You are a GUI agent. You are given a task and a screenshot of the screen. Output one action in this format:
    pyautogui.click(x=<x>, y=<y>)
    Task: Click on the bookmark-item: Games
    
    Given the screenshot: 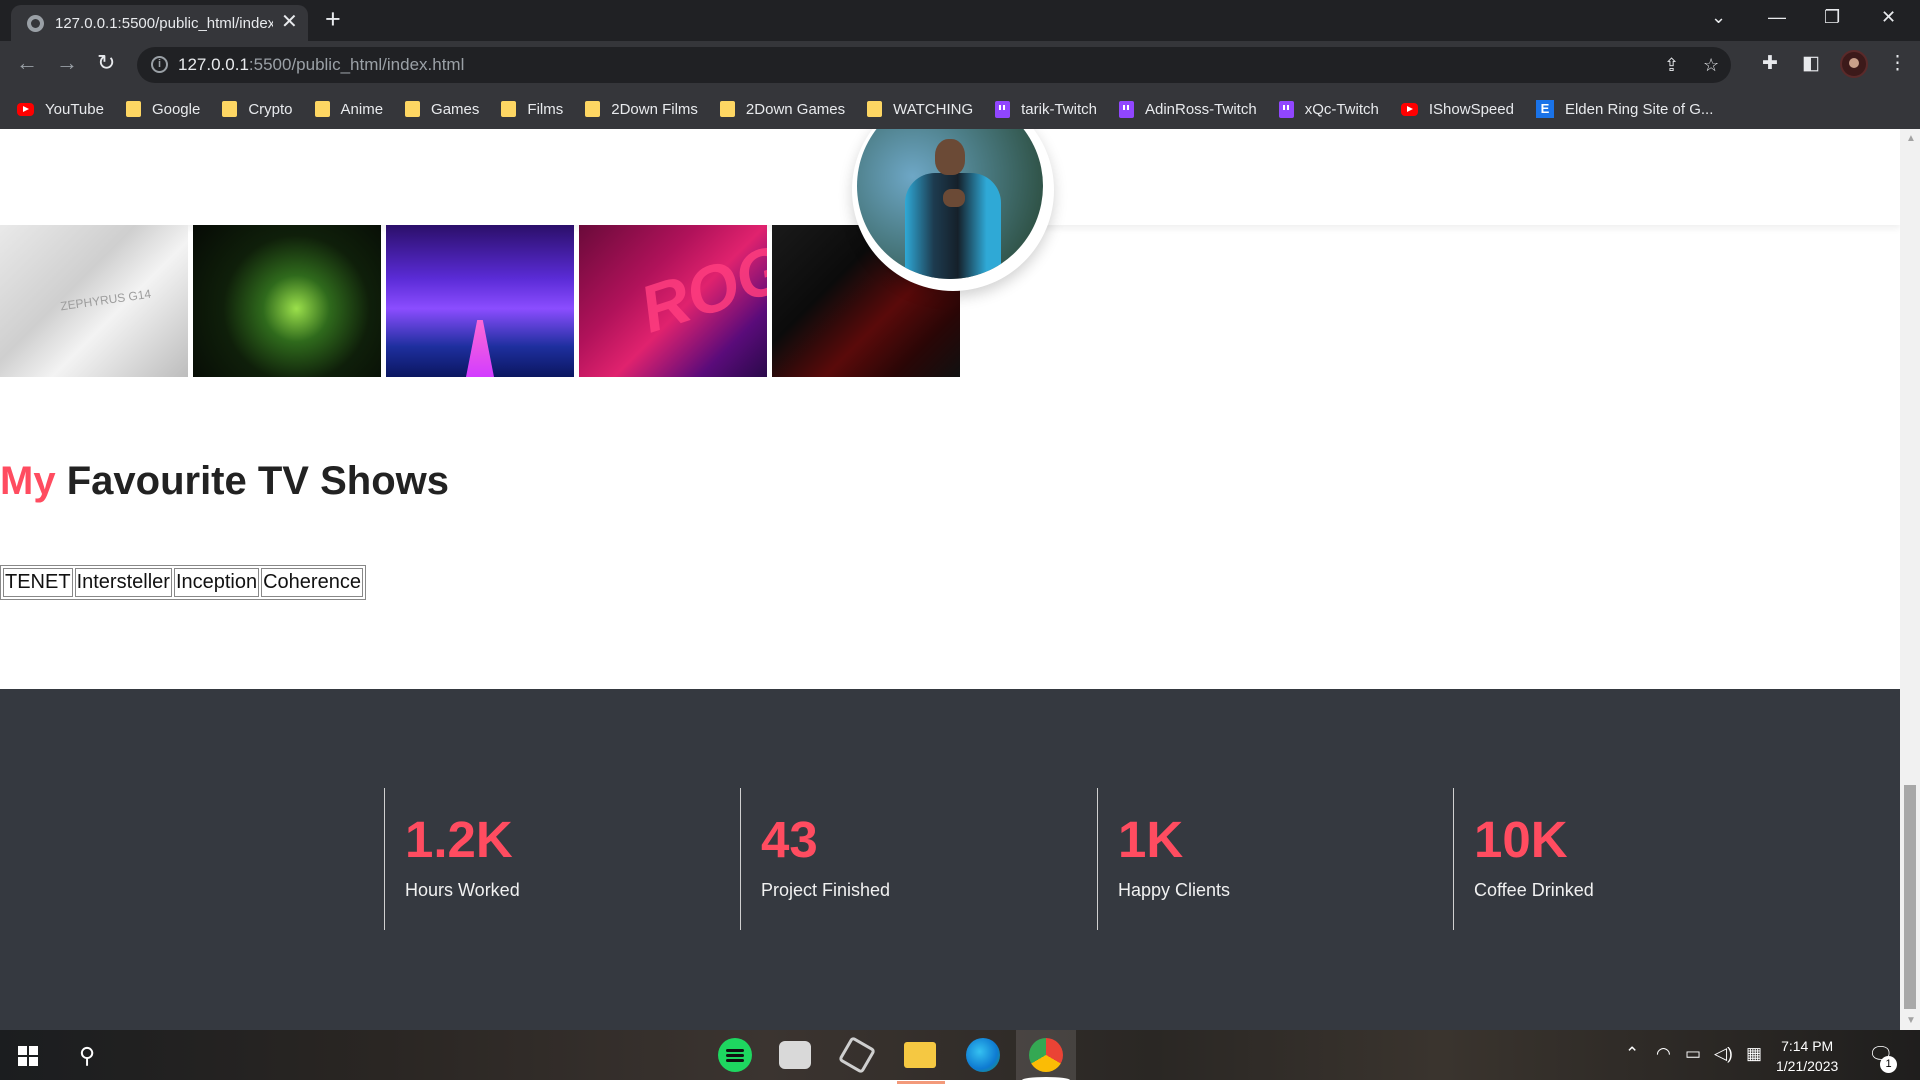 What is the action you would take?
    pyautogui.click(x=442, y=109)
    